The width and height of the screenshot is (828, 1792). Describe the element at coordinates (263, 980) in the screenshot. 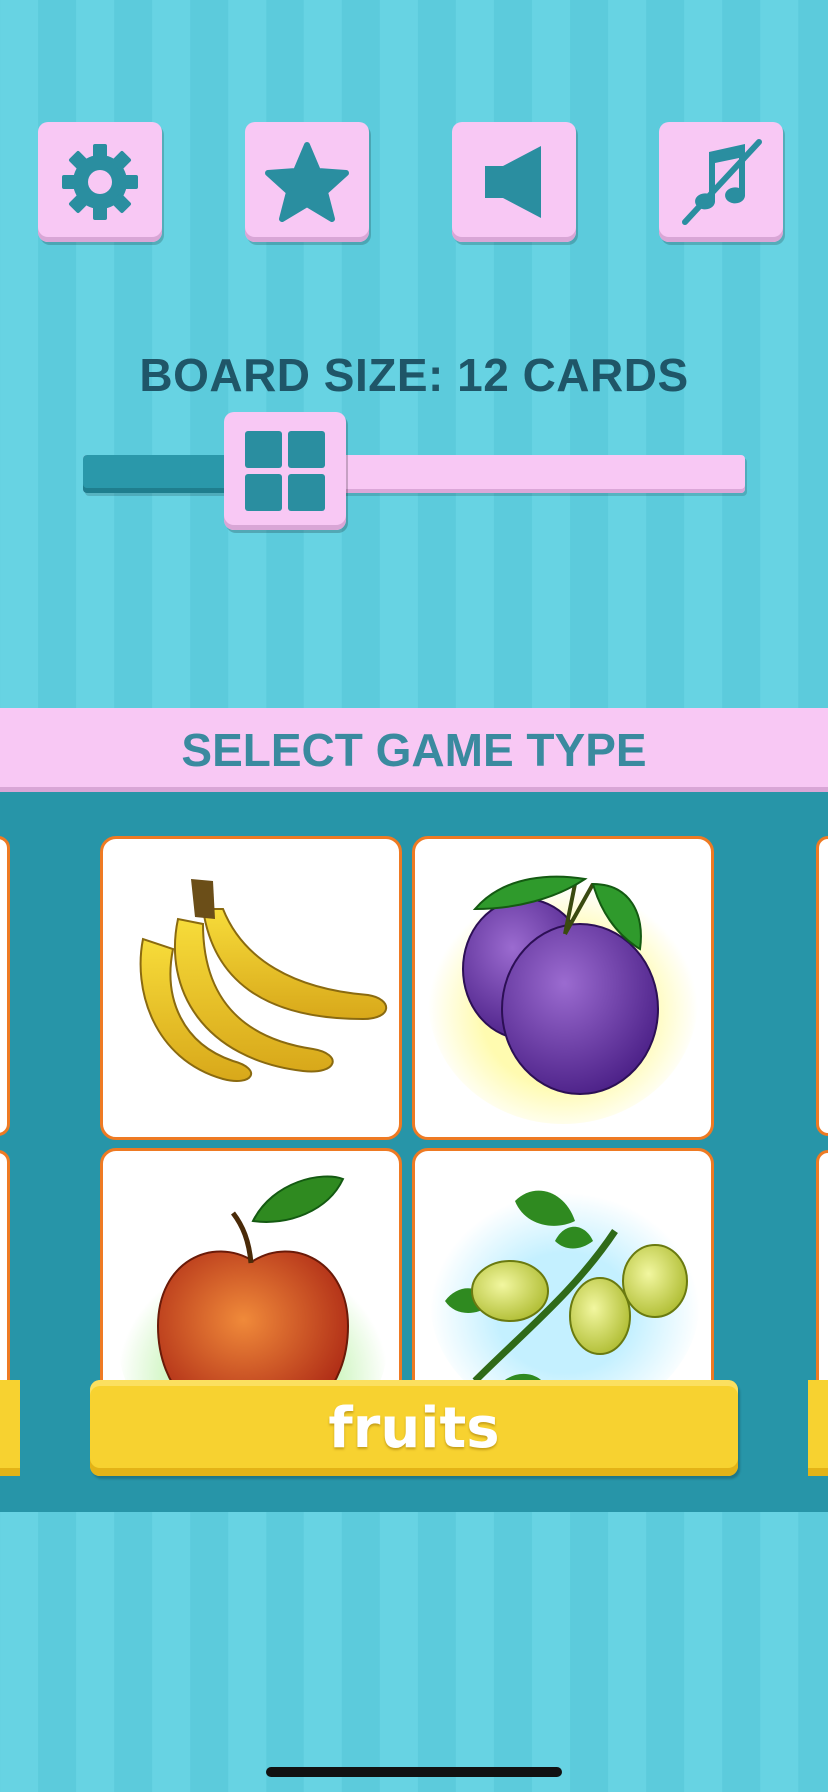

I see `banana-icon` at that location.